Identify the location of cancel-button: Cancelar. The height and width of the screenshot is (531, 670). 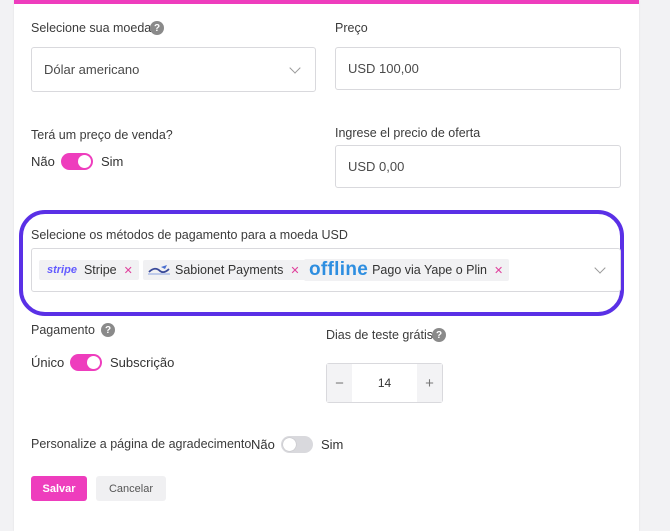
(131, 488).